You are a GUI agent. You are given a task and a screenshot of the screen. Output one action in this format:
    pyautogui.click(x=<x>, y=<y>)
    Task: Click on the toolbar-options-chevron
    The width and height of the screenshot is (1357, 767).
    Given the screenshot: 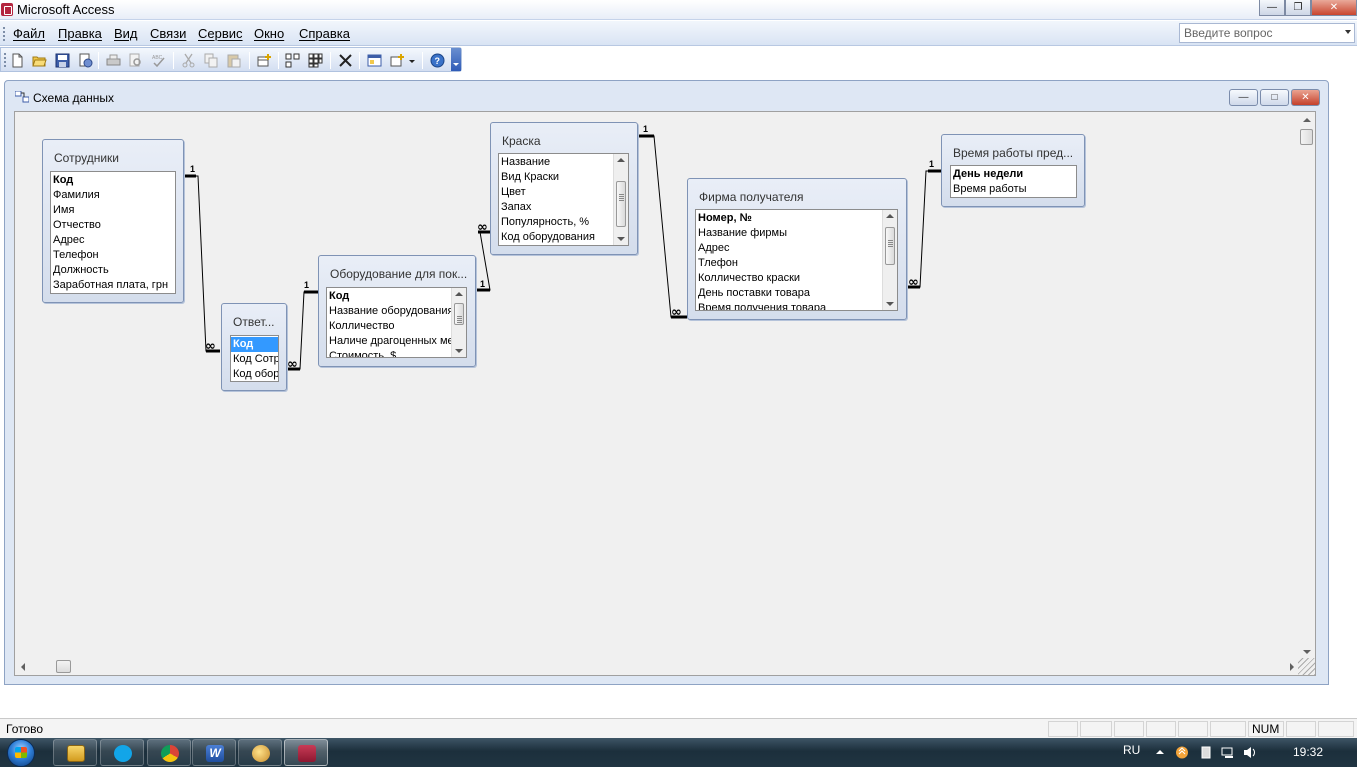 What is the action you would take?
    pyautogui.click(x=456, y=59)
    